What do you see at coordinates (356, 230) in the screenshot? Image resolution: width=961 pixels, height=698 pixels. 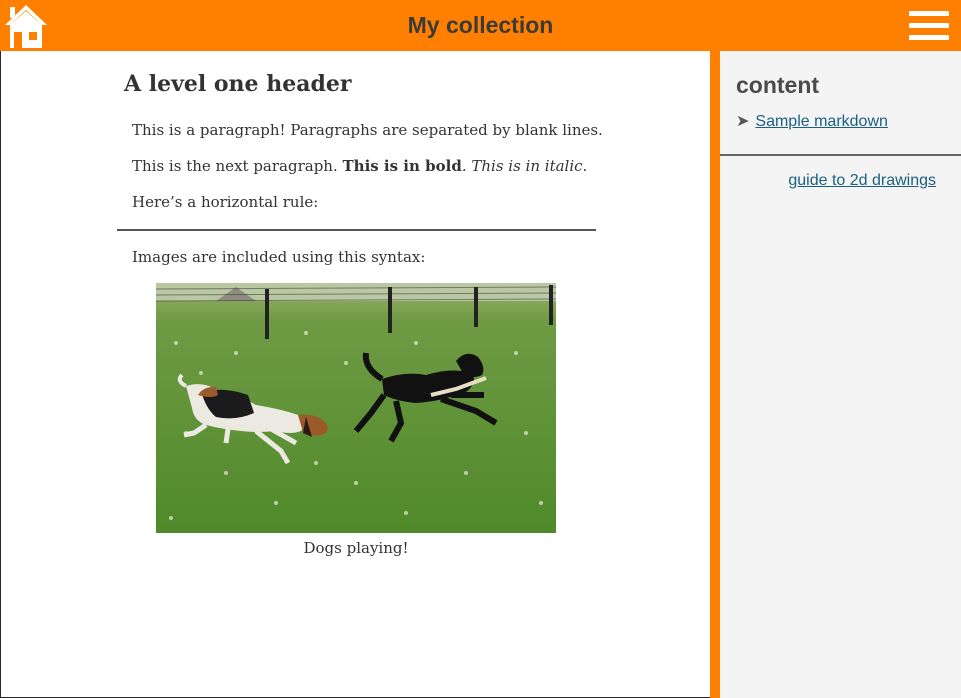 I see `horizontal-rule` at bounding box center [356, 230].